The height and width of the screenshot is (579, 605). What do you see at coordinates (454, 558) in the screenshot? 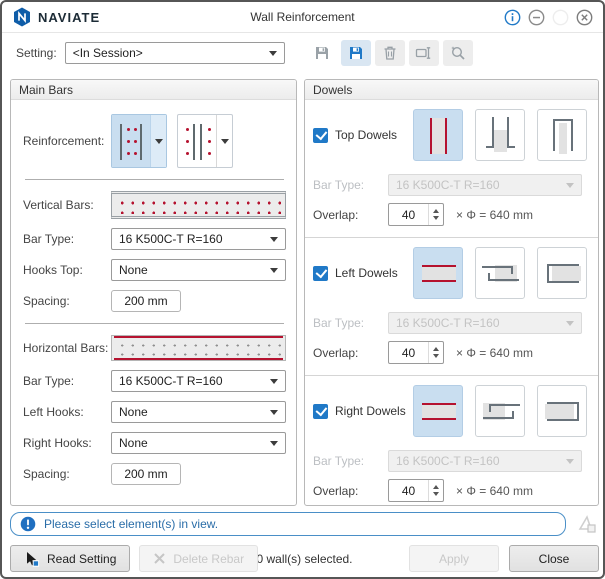
I see `apply-button: Apply` at bounding box center [454, 558].